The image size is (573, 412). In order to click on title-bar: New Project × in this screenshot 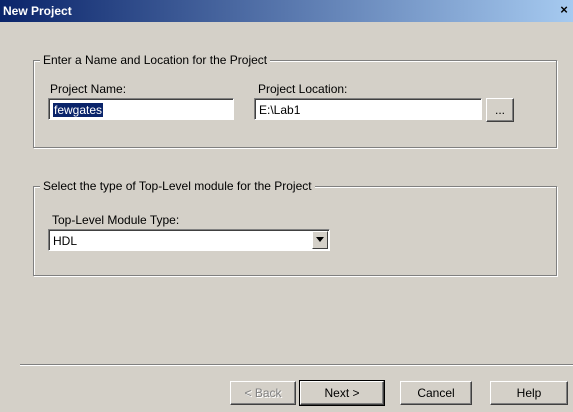, I will do `click(286, 11)`.